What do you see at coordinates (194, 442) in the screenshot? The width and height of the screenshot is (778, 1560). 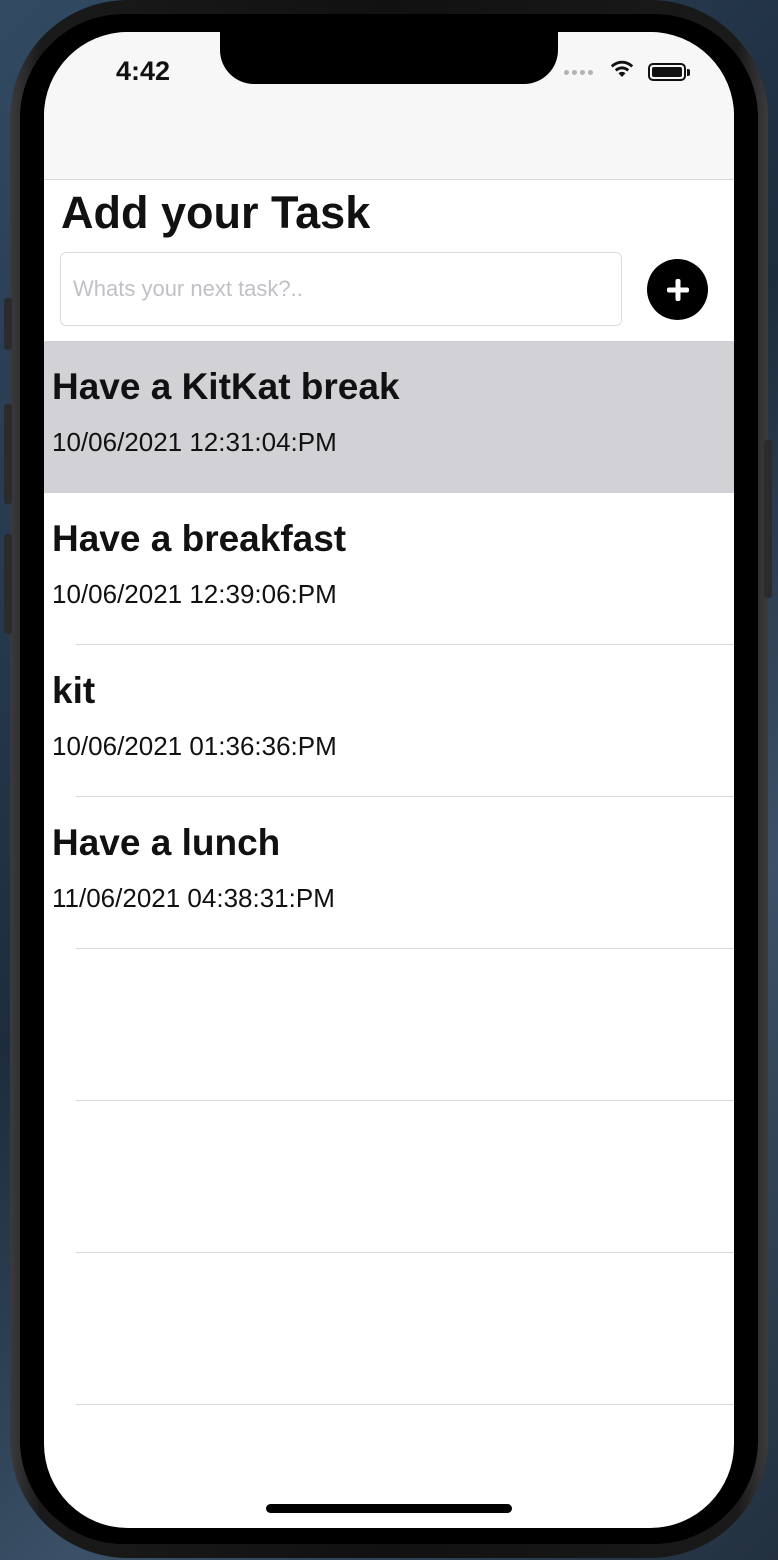 I see `task-date: 10/06/2021 12:31:04:PM` at bounding box center [194, 442].